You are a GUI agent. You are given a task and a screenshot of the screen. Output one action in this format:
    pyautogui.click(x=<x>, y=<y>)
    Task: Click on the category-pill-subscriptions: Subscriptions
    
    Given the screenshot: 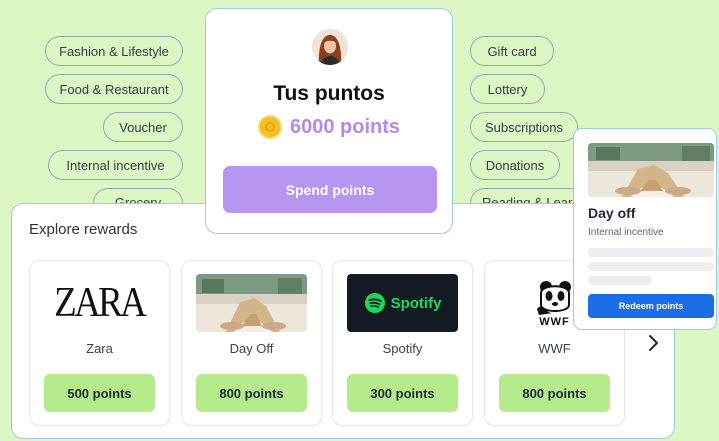 What is the action you would take?
    pyautogui.click(x=524, y=127)
    